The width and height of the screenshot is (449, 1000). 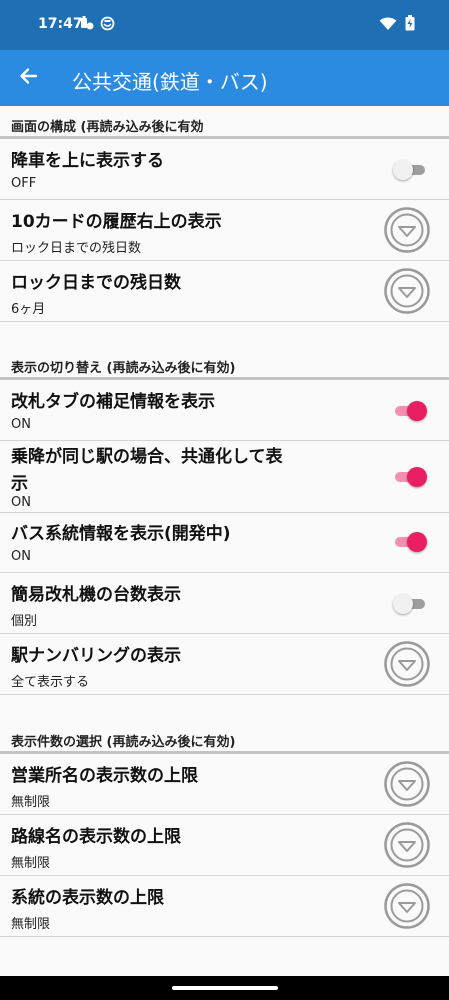 What do you see at coordinates (388, 25) in the screenshot?
I see `wifi-icon` at bounding box center [388, 25].